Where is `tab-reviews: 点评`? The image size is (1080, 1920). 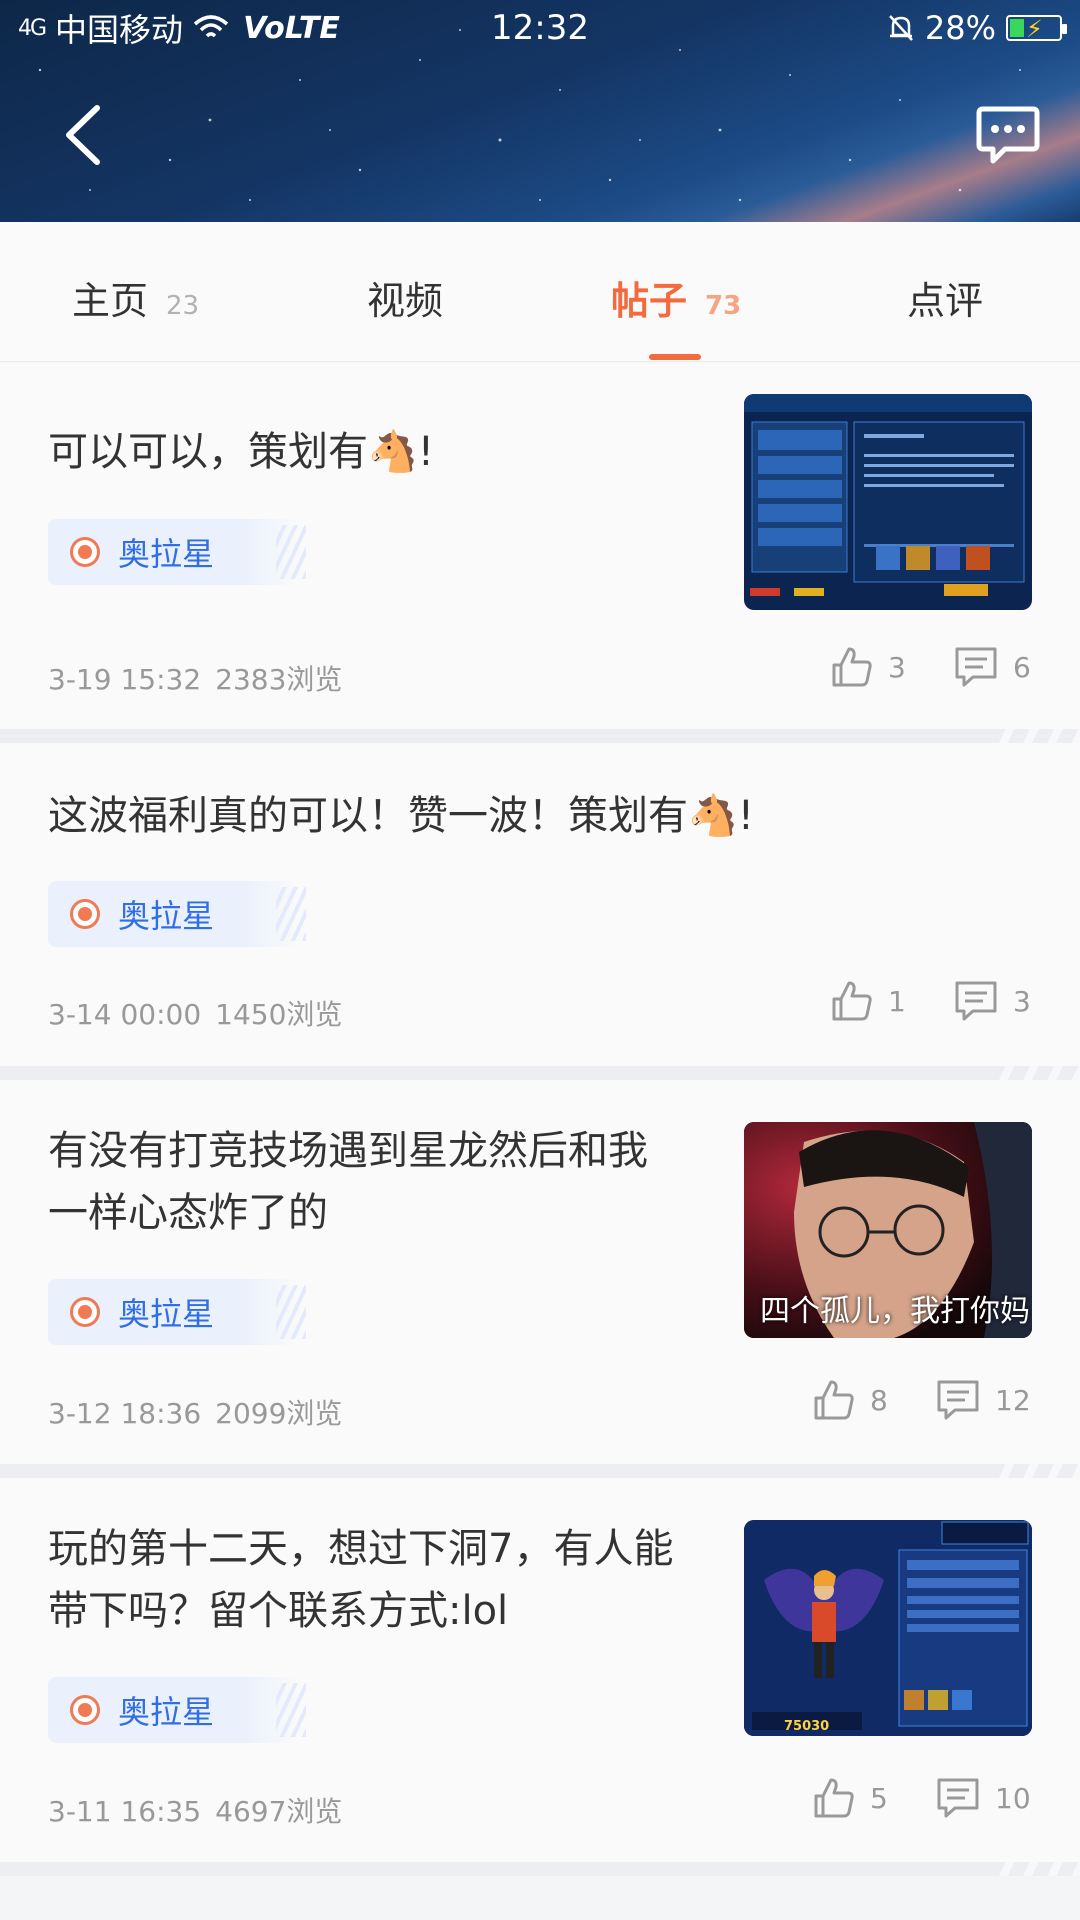 tab-reviews: 点评 is located at coordinates (945, 297).